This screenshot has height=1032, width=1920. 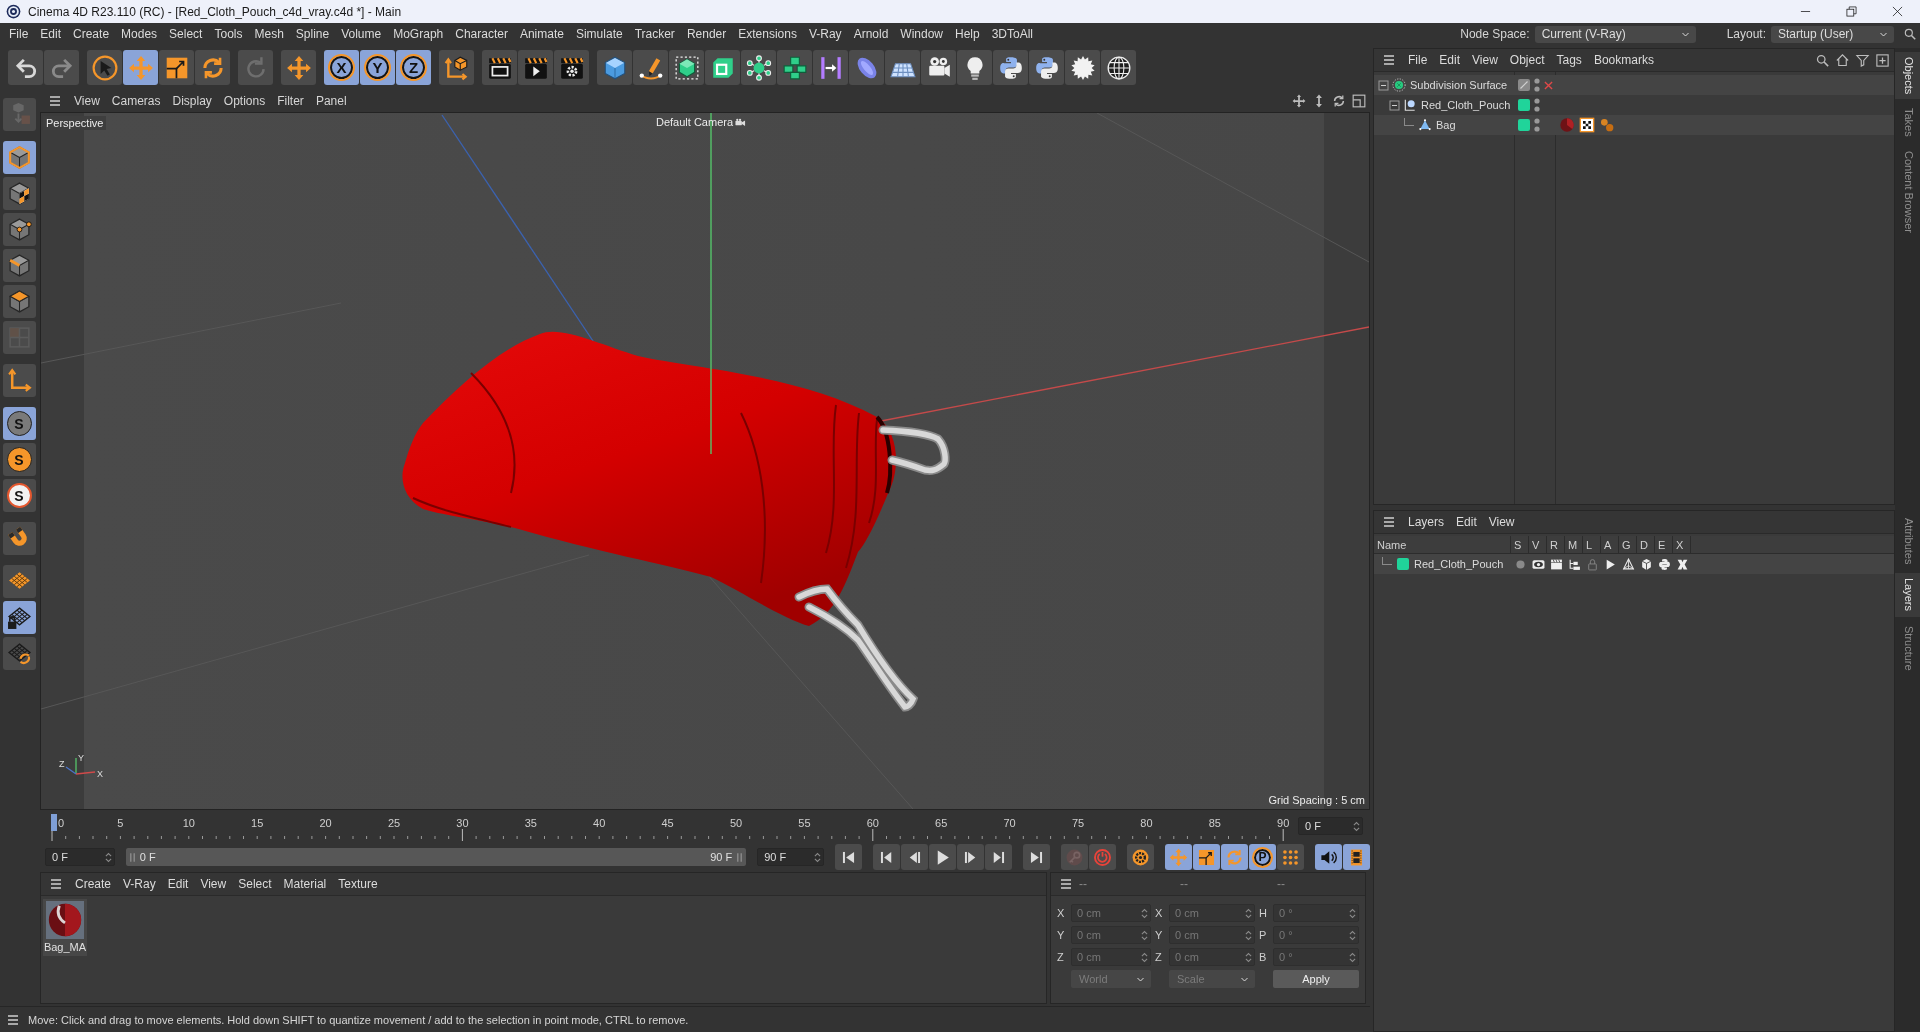 I want to click on floor-button, so click(x=902, y=67).